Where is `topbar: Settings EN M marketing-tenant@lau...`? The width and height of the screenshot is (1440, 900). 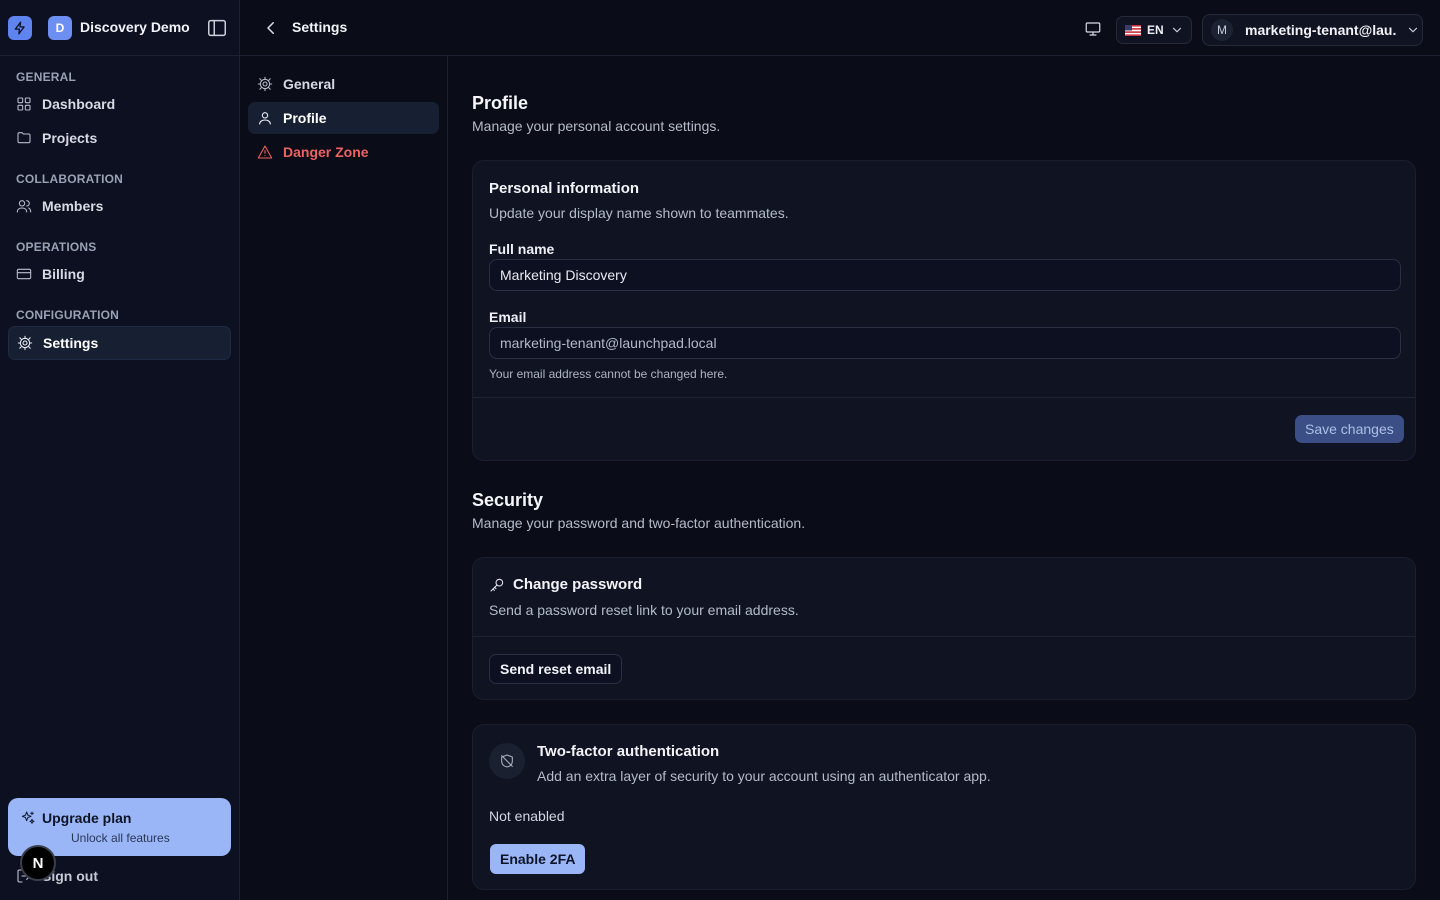 topbar: Settings EN M marketing-tenant@lau... is located at coordinates (840, 28).